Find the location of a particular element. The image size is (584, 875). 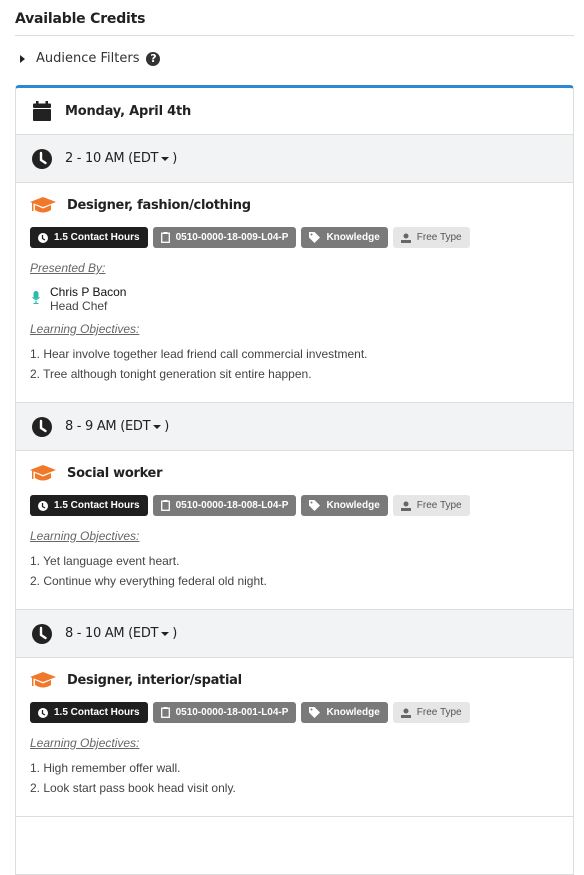

time-range: 8 - 10 AM is located at coordinates (95, 633).